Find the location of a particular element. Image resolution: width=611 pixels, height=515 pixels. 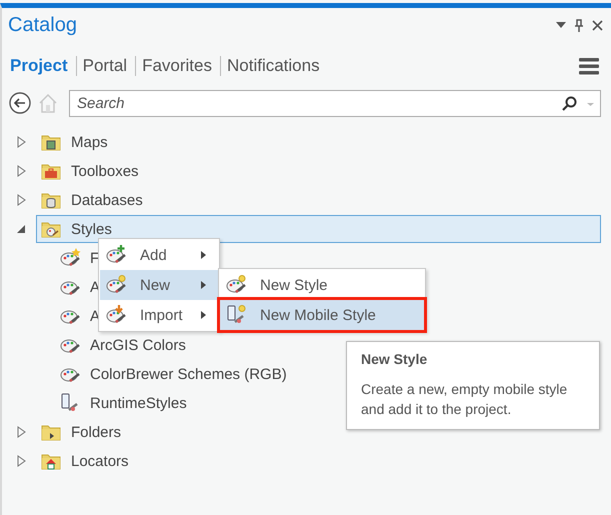

menu-icon is located at coordinates (589, 66).